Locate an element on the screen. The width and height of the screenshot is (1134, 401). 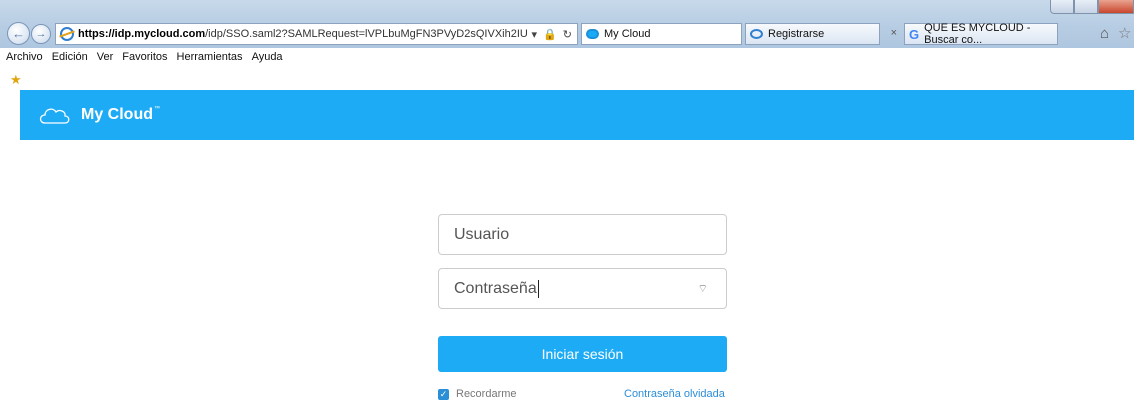
favorites-bar is located at coordinates (567, 78).